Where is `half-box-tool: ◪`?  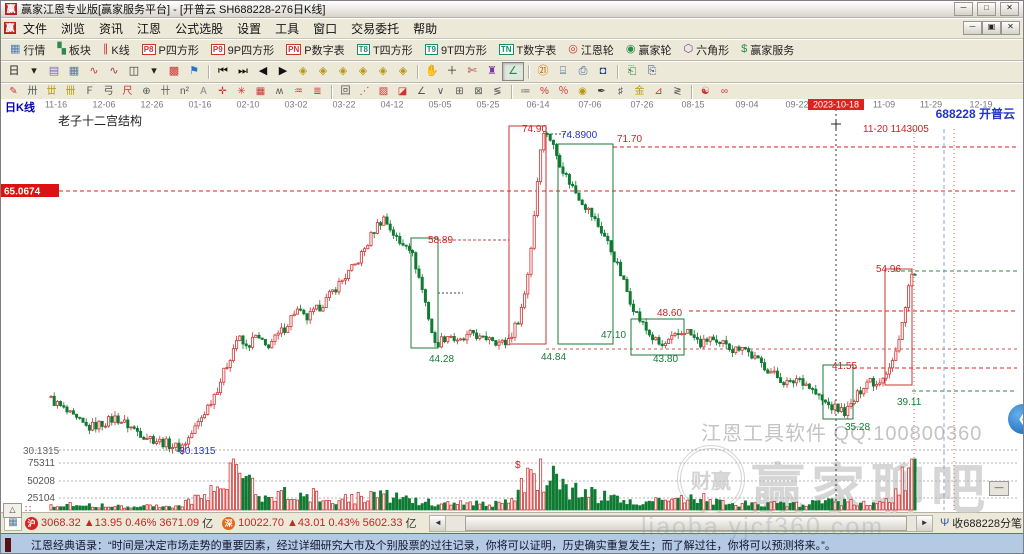 half-box-tool: ◪ is located at coordinates (402, 92).